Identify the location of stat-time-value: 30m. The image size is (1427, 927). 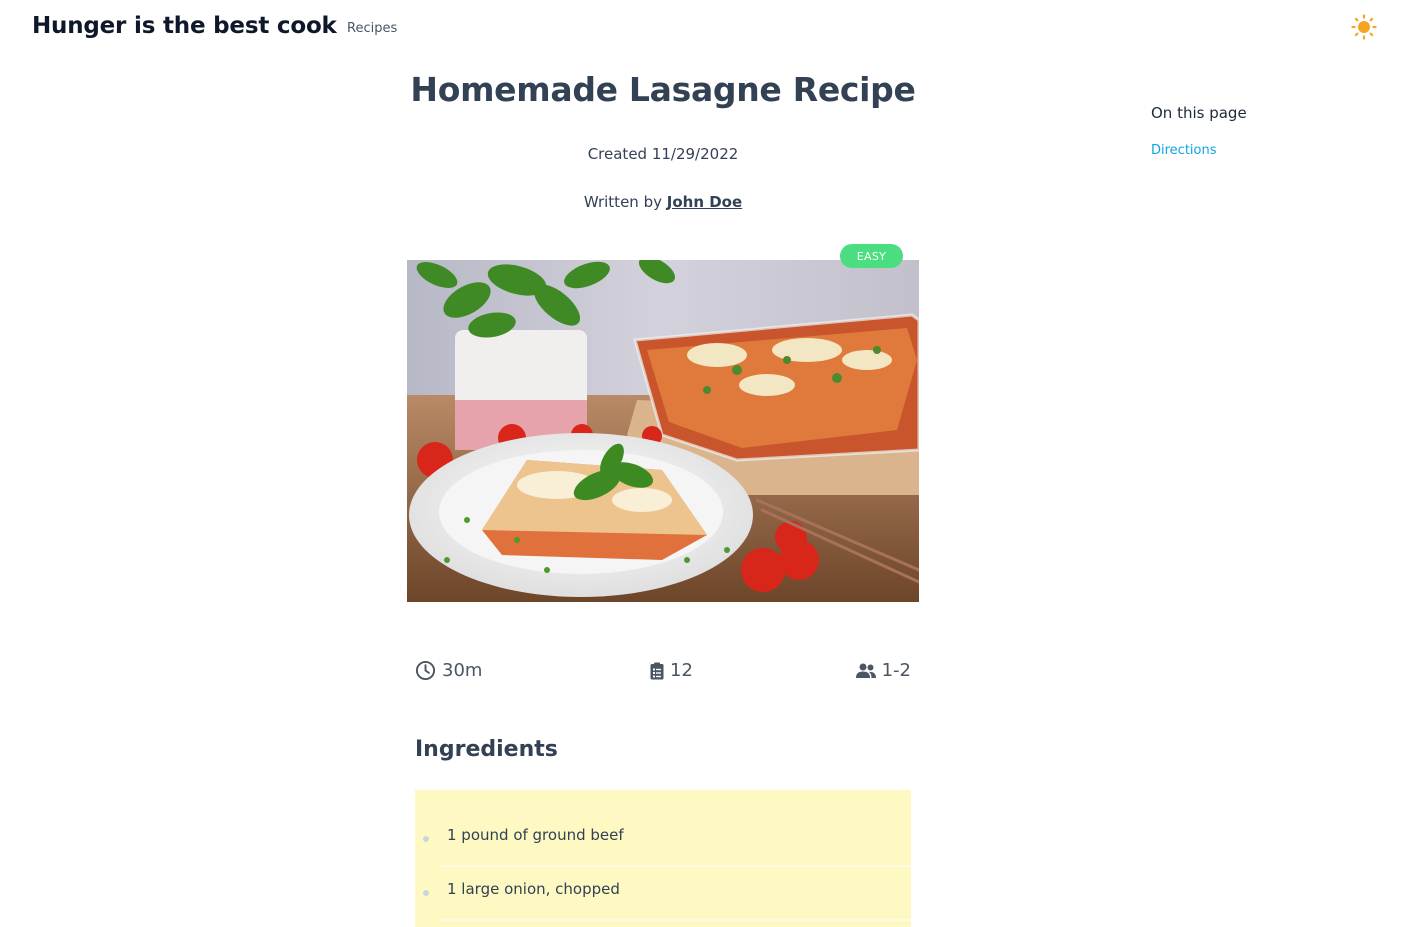
(462, 670).